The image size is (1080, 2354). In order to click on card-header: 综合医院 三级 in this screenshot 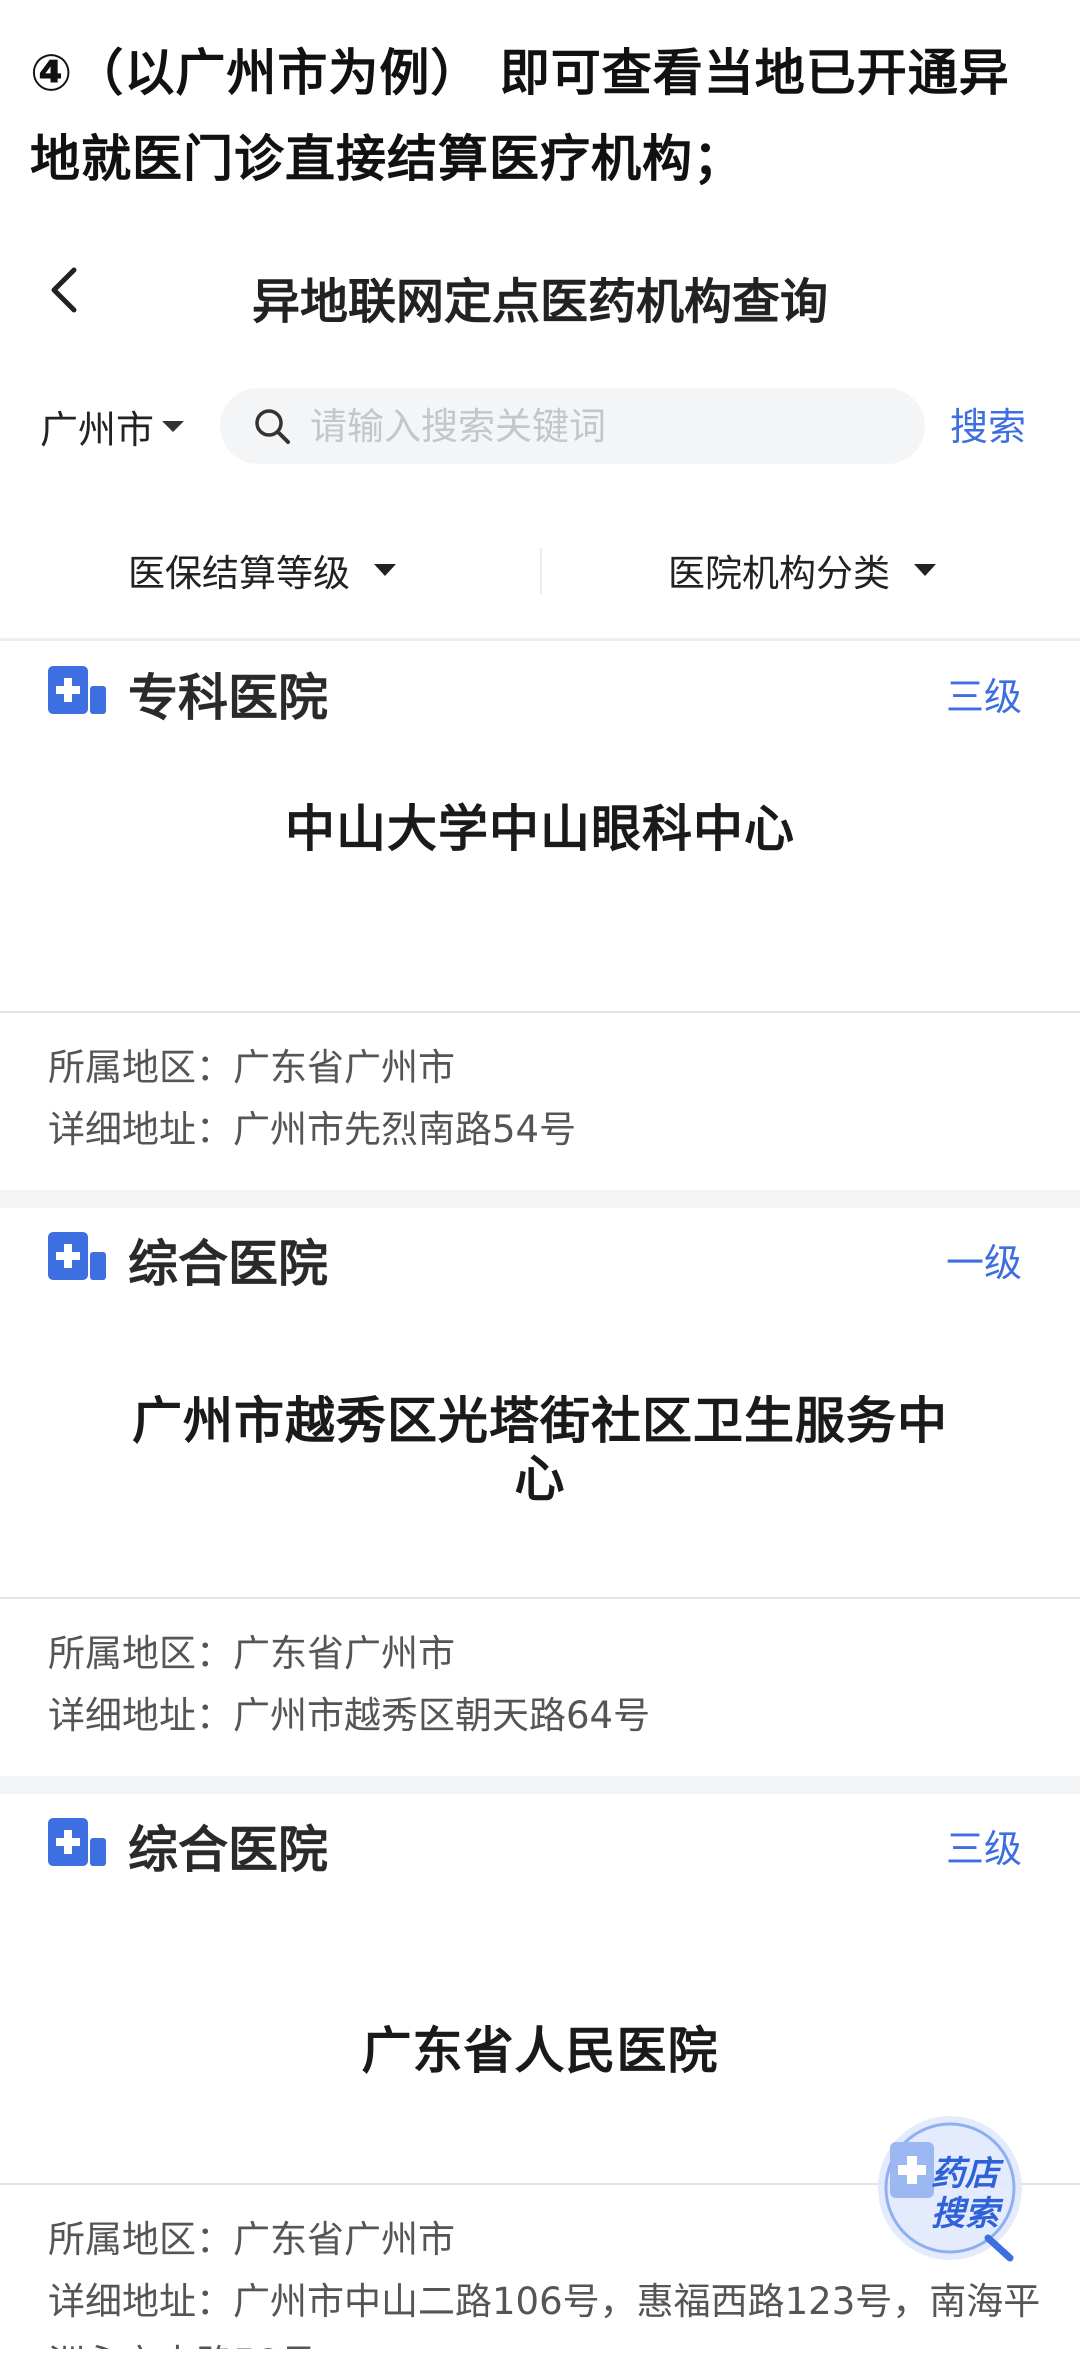, I will do `click(540, 1851)`.